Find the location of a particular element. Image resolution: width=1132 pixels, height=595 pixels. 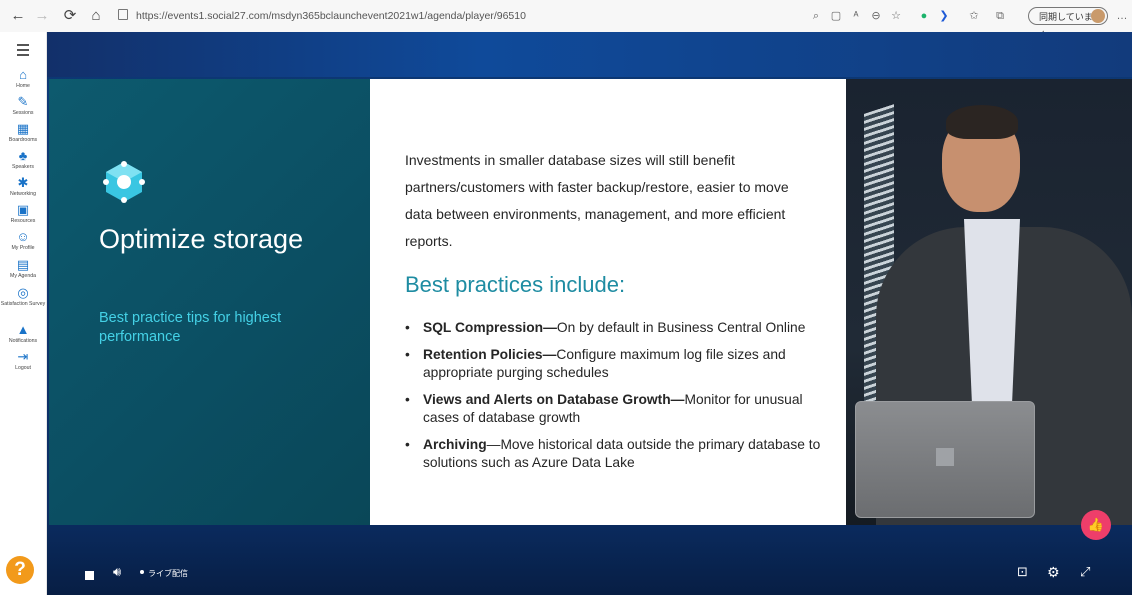

best-practices-heading: Best practices include: is located at coordinates (515, 284).